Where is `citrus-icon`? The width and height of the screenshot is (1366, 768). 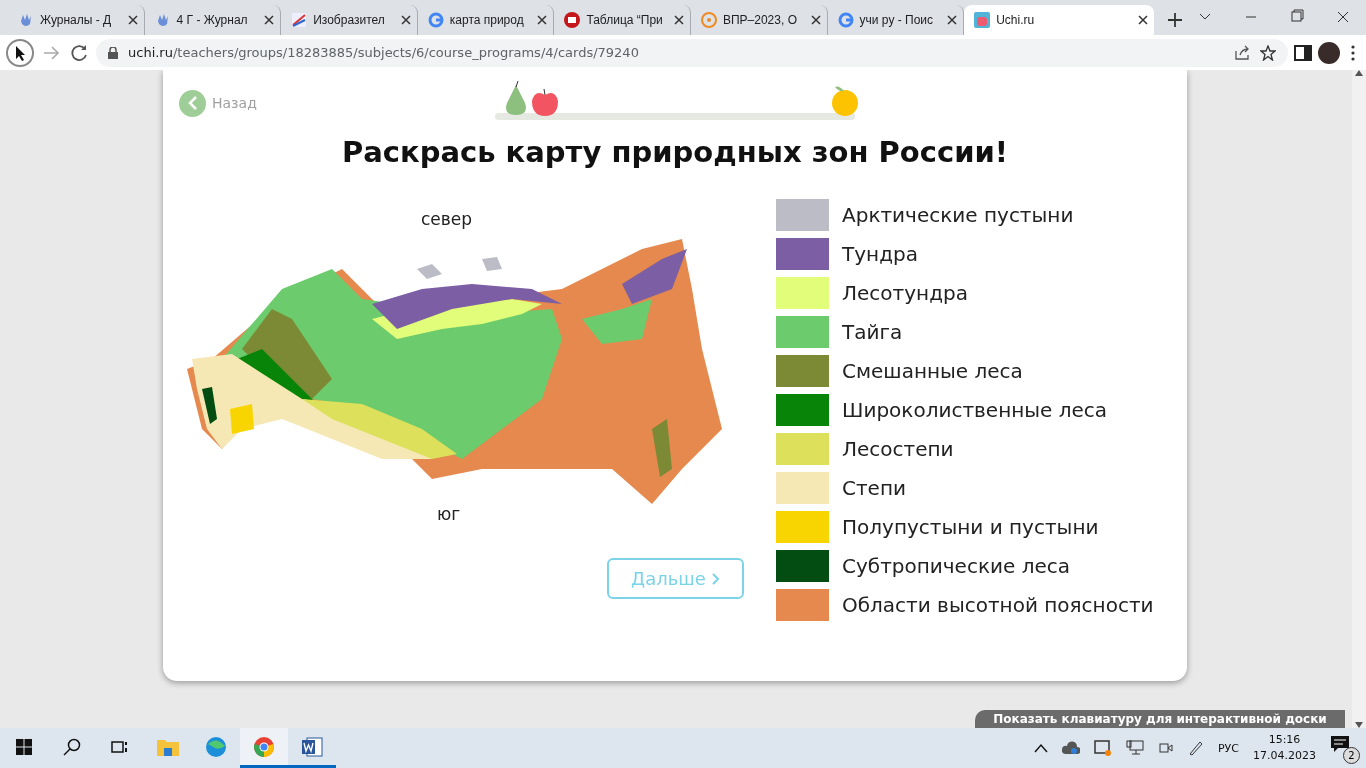 citrus-icon is located at coordinates (845, 101).